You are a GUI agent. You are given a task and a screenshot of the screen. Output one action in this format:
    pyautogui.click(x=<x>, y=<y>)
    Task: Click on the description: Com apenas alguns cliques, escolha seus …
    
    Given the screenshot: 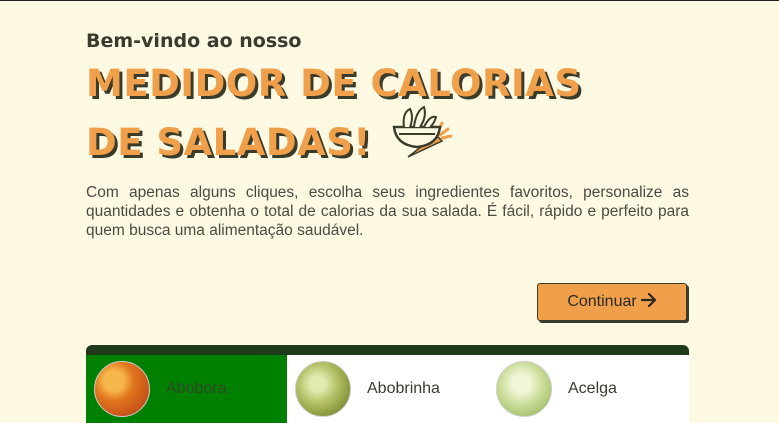 What is the action you would take?
    pyautogui.click(x=387, y=211)
    